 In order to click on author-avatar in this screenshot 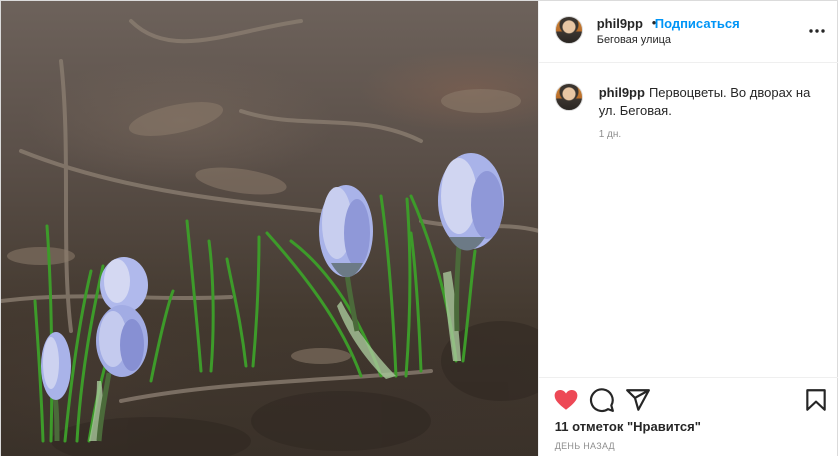, I will do `click(568, 30)`.